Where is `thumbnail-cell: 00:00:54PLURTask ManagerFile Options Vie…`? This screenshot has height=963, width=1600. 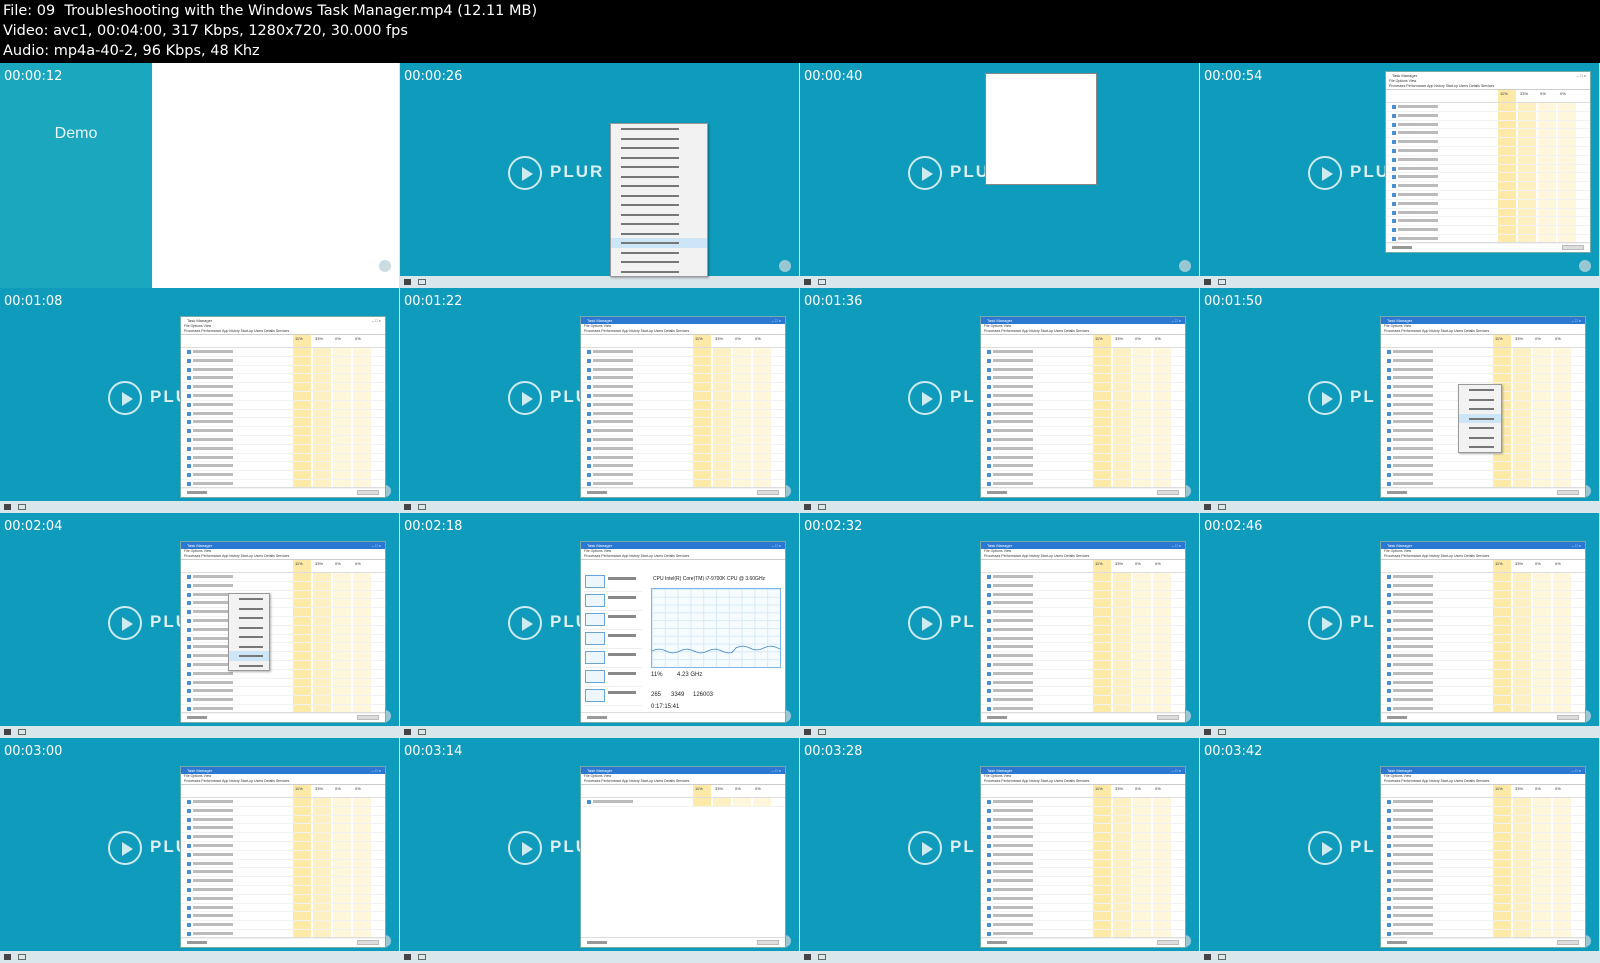
thumbnail-cell: 00:00:54PLURTask ManagerFile Options Vie… is located at coordinates (1400, 175).